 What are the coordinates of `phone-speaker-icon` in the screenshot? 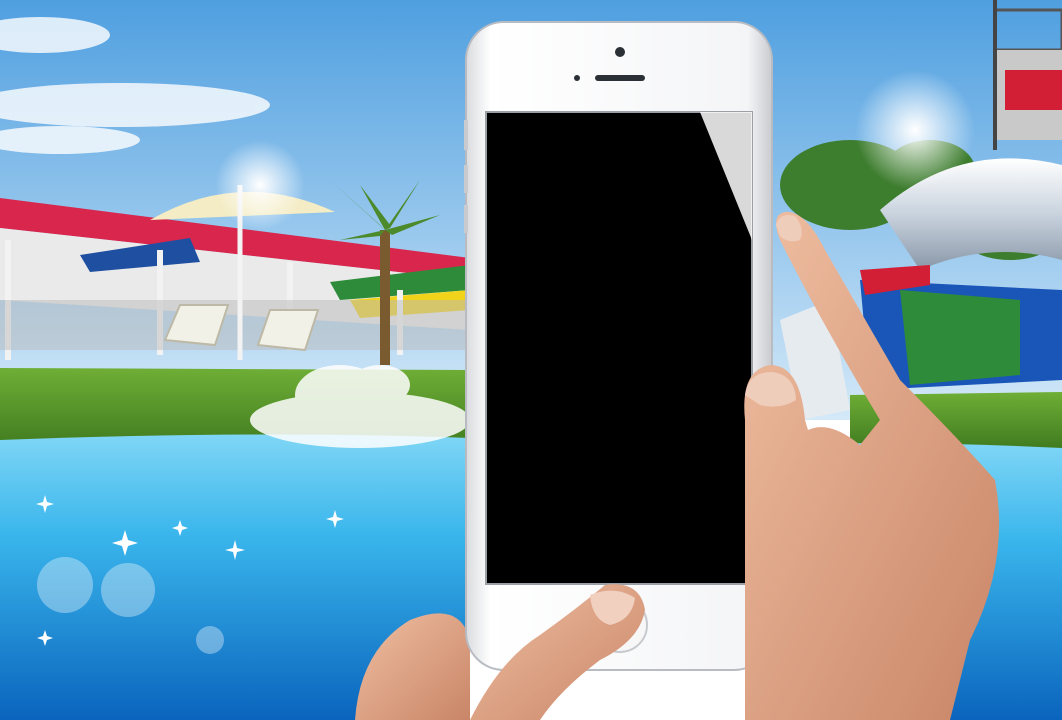 It's located at (620, 78).